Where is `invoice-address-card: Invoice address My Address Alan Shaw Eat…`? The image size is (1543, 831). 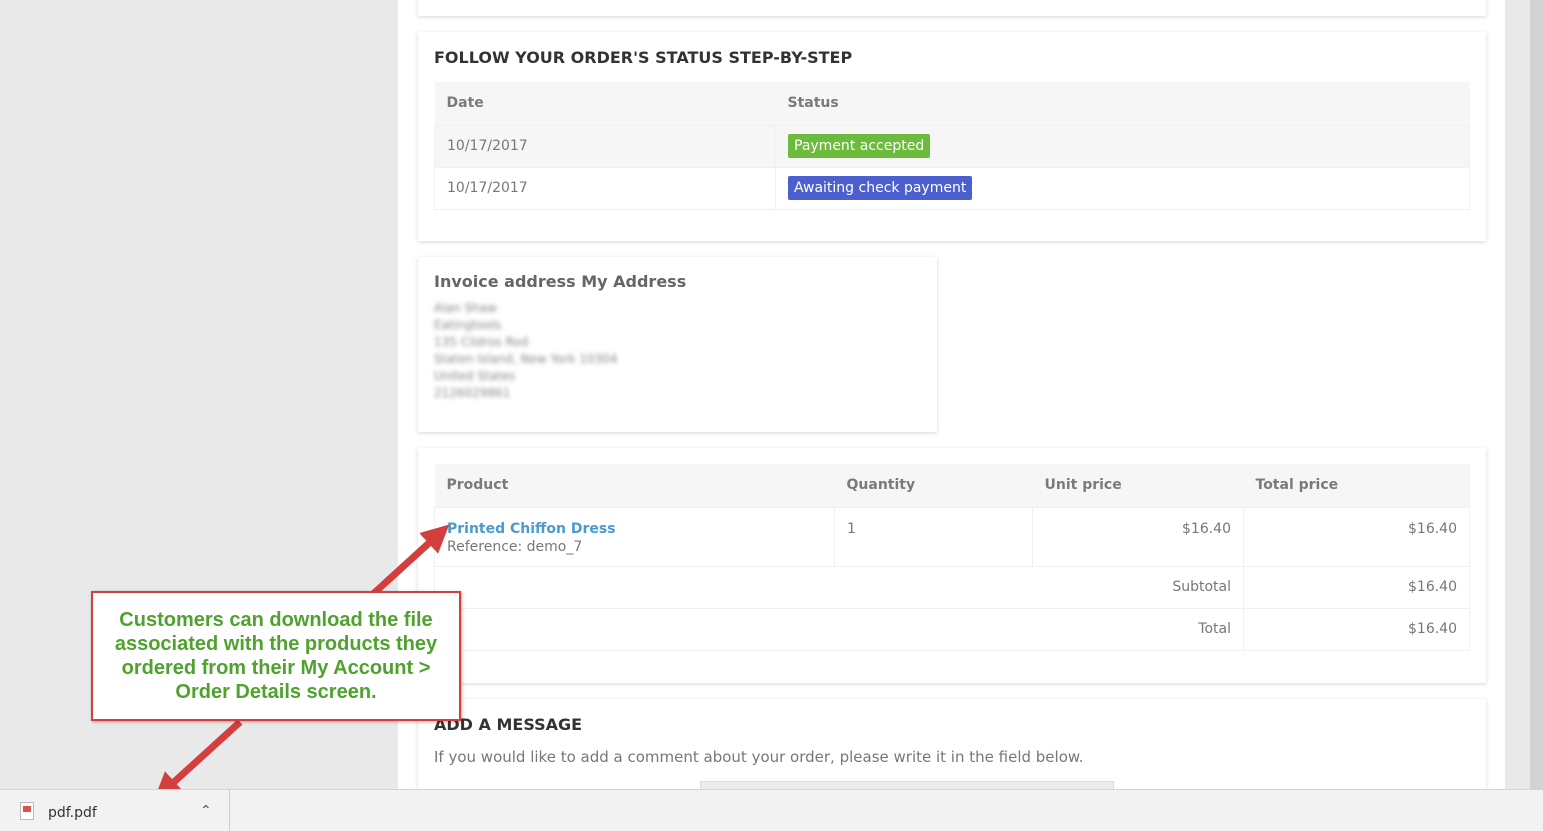
invoice-address-card: Invoice address My Address Alan Shaw Eat… is located at coordinates (677, 344).